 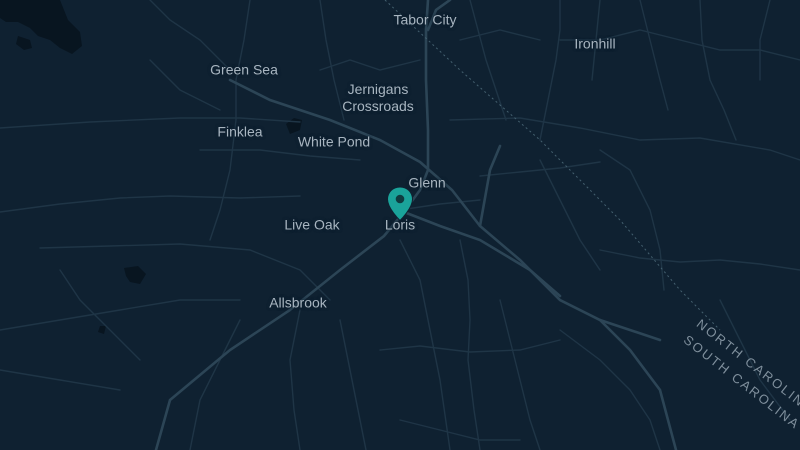 What do you see at coordinates (244, 69) in the screenshot?
I see `place-label-green-sea: Green Sea` at bounding box center [244, 69].